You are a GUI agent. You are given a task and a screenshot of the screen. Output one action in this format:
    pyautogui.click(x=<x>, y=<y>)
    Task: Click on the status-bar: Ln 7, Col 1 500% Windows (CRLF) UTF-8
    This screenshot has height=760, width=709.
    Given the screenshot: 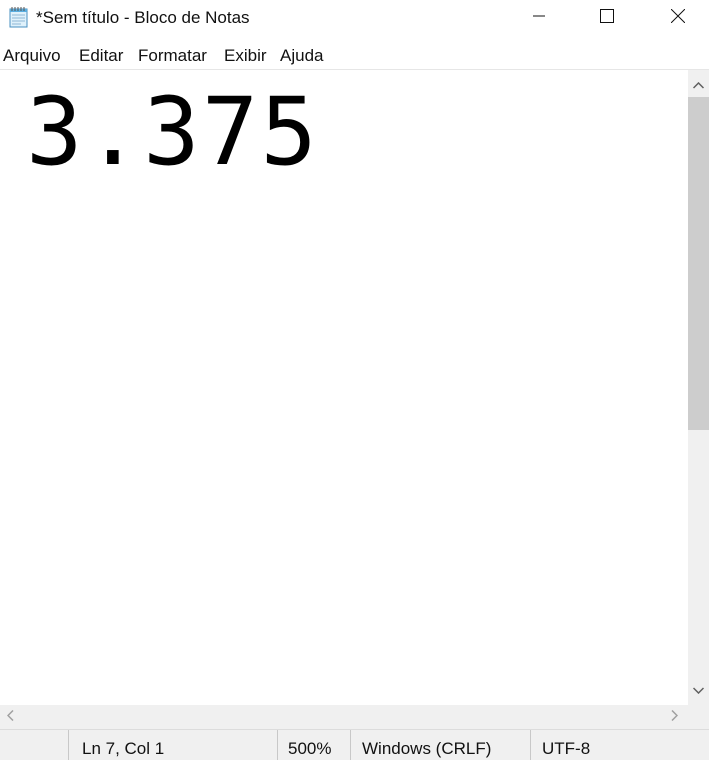 What is the action you would take?
    pyautogui.click(x=354, y=744)
    